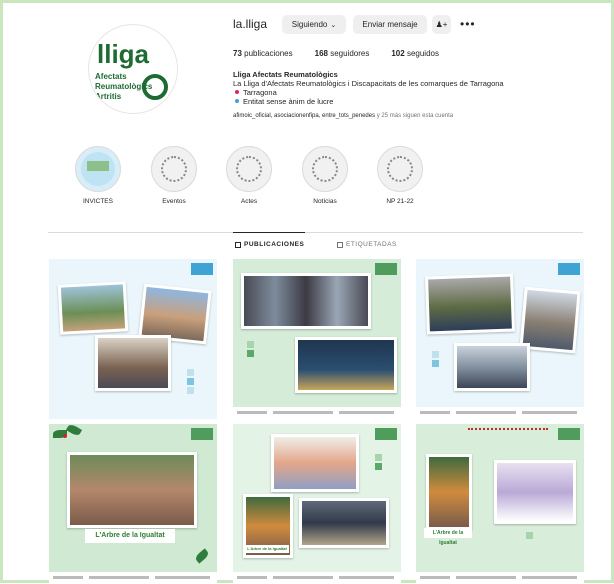 Image resolution: width=614 pixels, height=584 pixels. I want to click on tab-tagged: ETIQUETADAS, so click(367, 244).